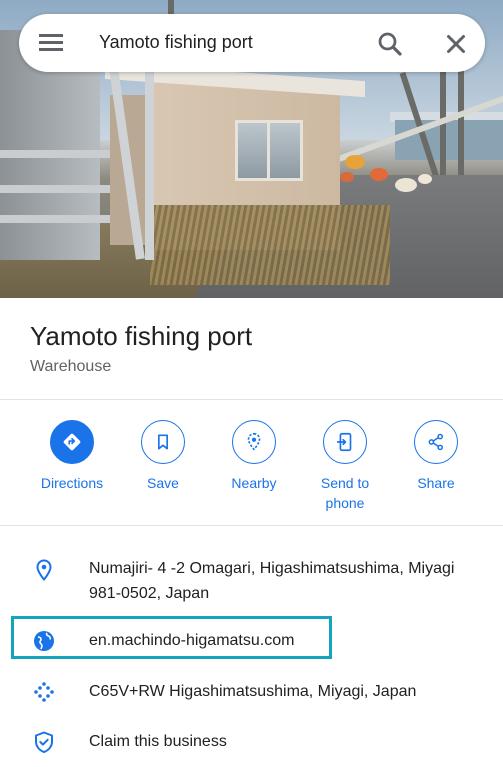 This screenshot has height=767, width=503. Describe the element at coordinates (158, 741) in the screenshot. I see `claim-business-link: Claim this business` at that location.